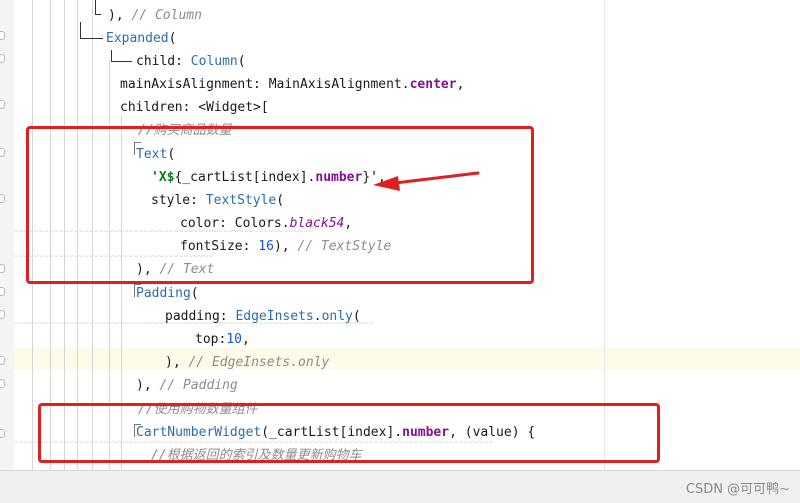 This screenshot has height=503, width=800. I want to click on annotation-arrow-icon, so click(426, 181).